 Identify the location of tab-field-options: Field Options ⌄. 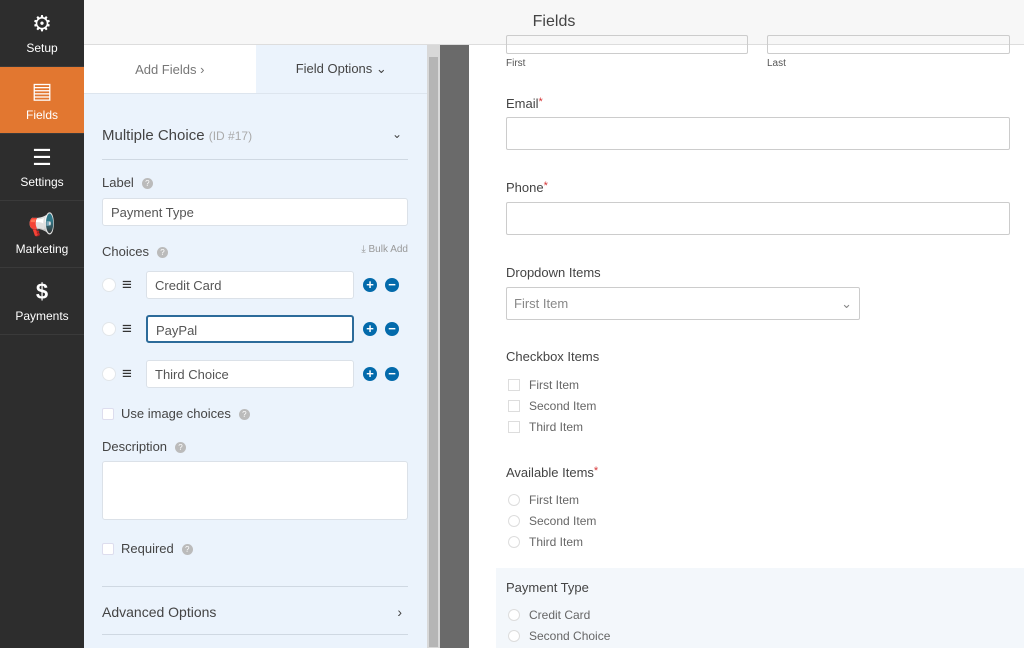
(342, 69).